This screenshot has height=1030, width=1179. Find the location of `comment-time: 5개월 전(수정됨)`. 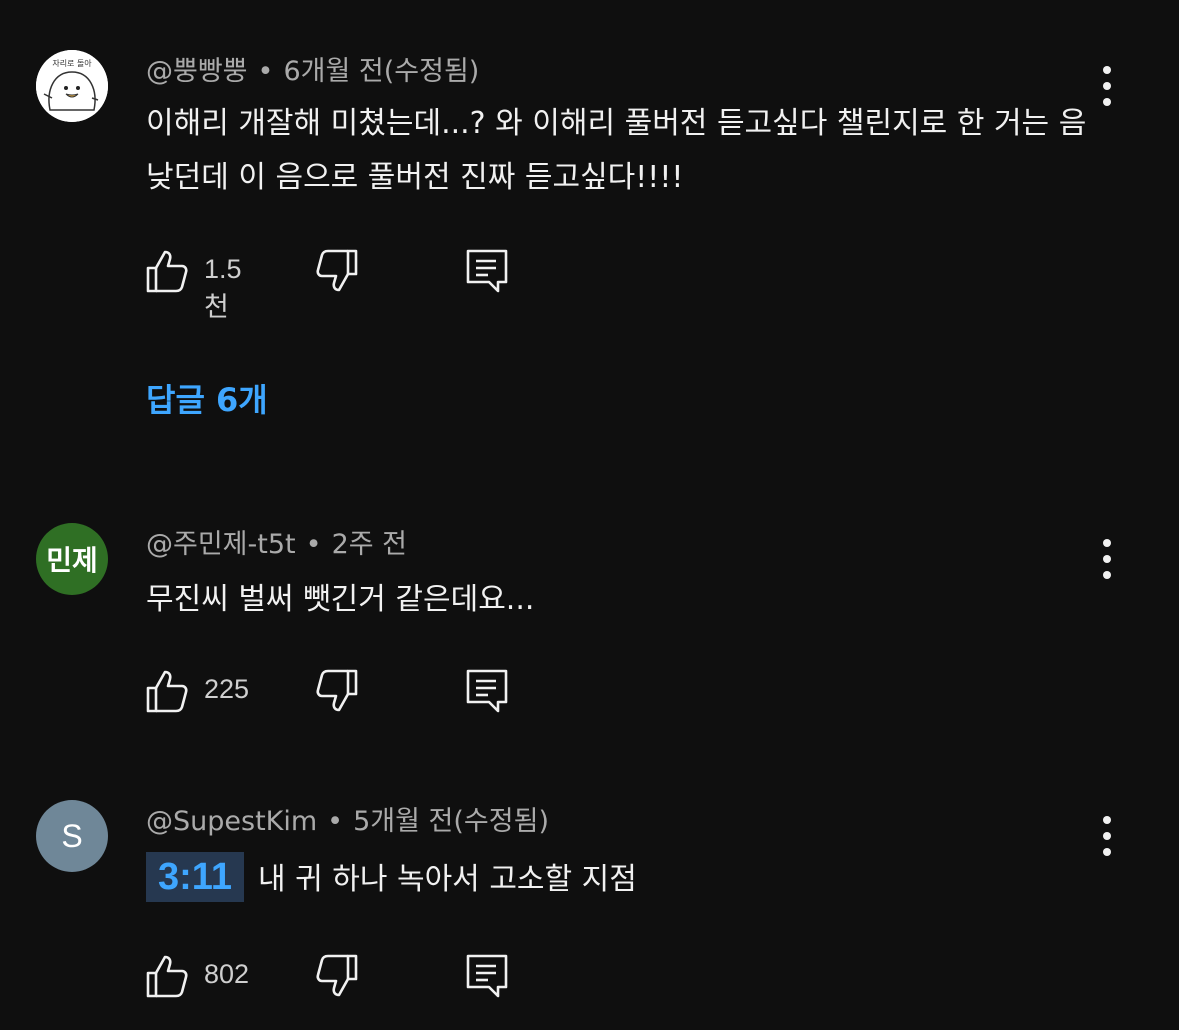

comment-time: 5개월 전(수정됨) is located at coordinates (451, 821).